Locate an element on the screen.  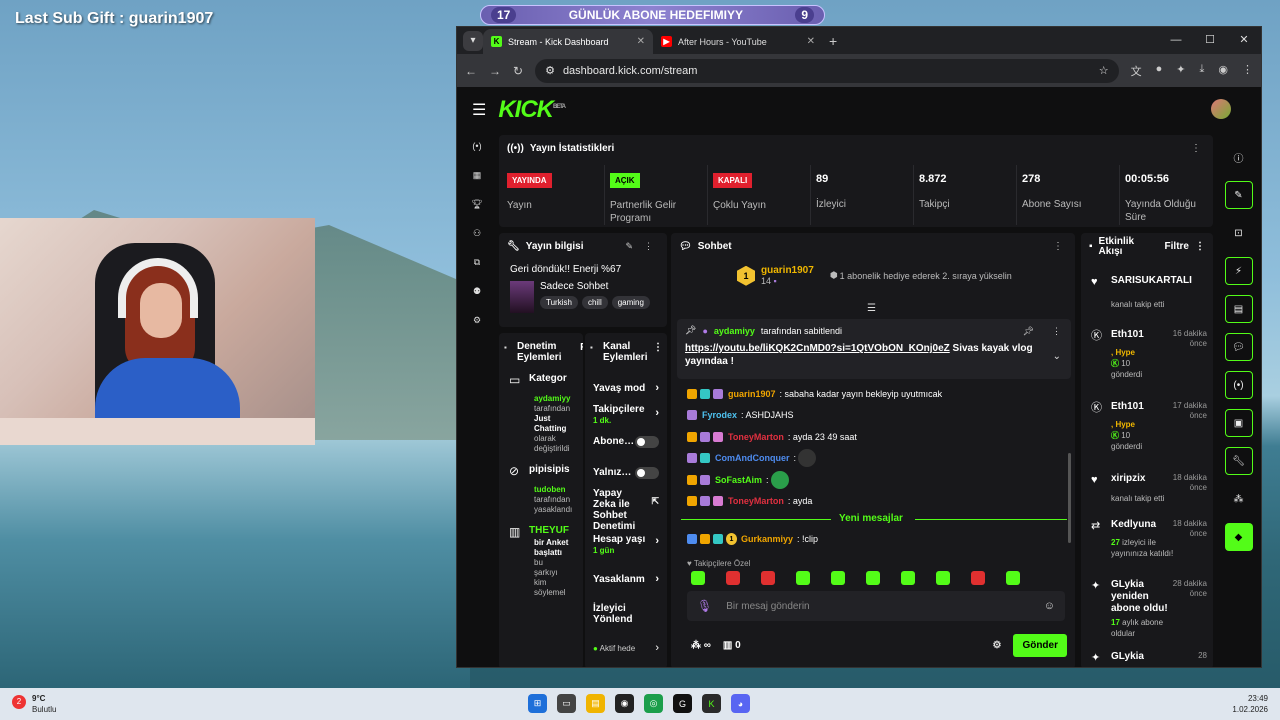
broadcast-icon: (•) is located at coordinates (477, 148).